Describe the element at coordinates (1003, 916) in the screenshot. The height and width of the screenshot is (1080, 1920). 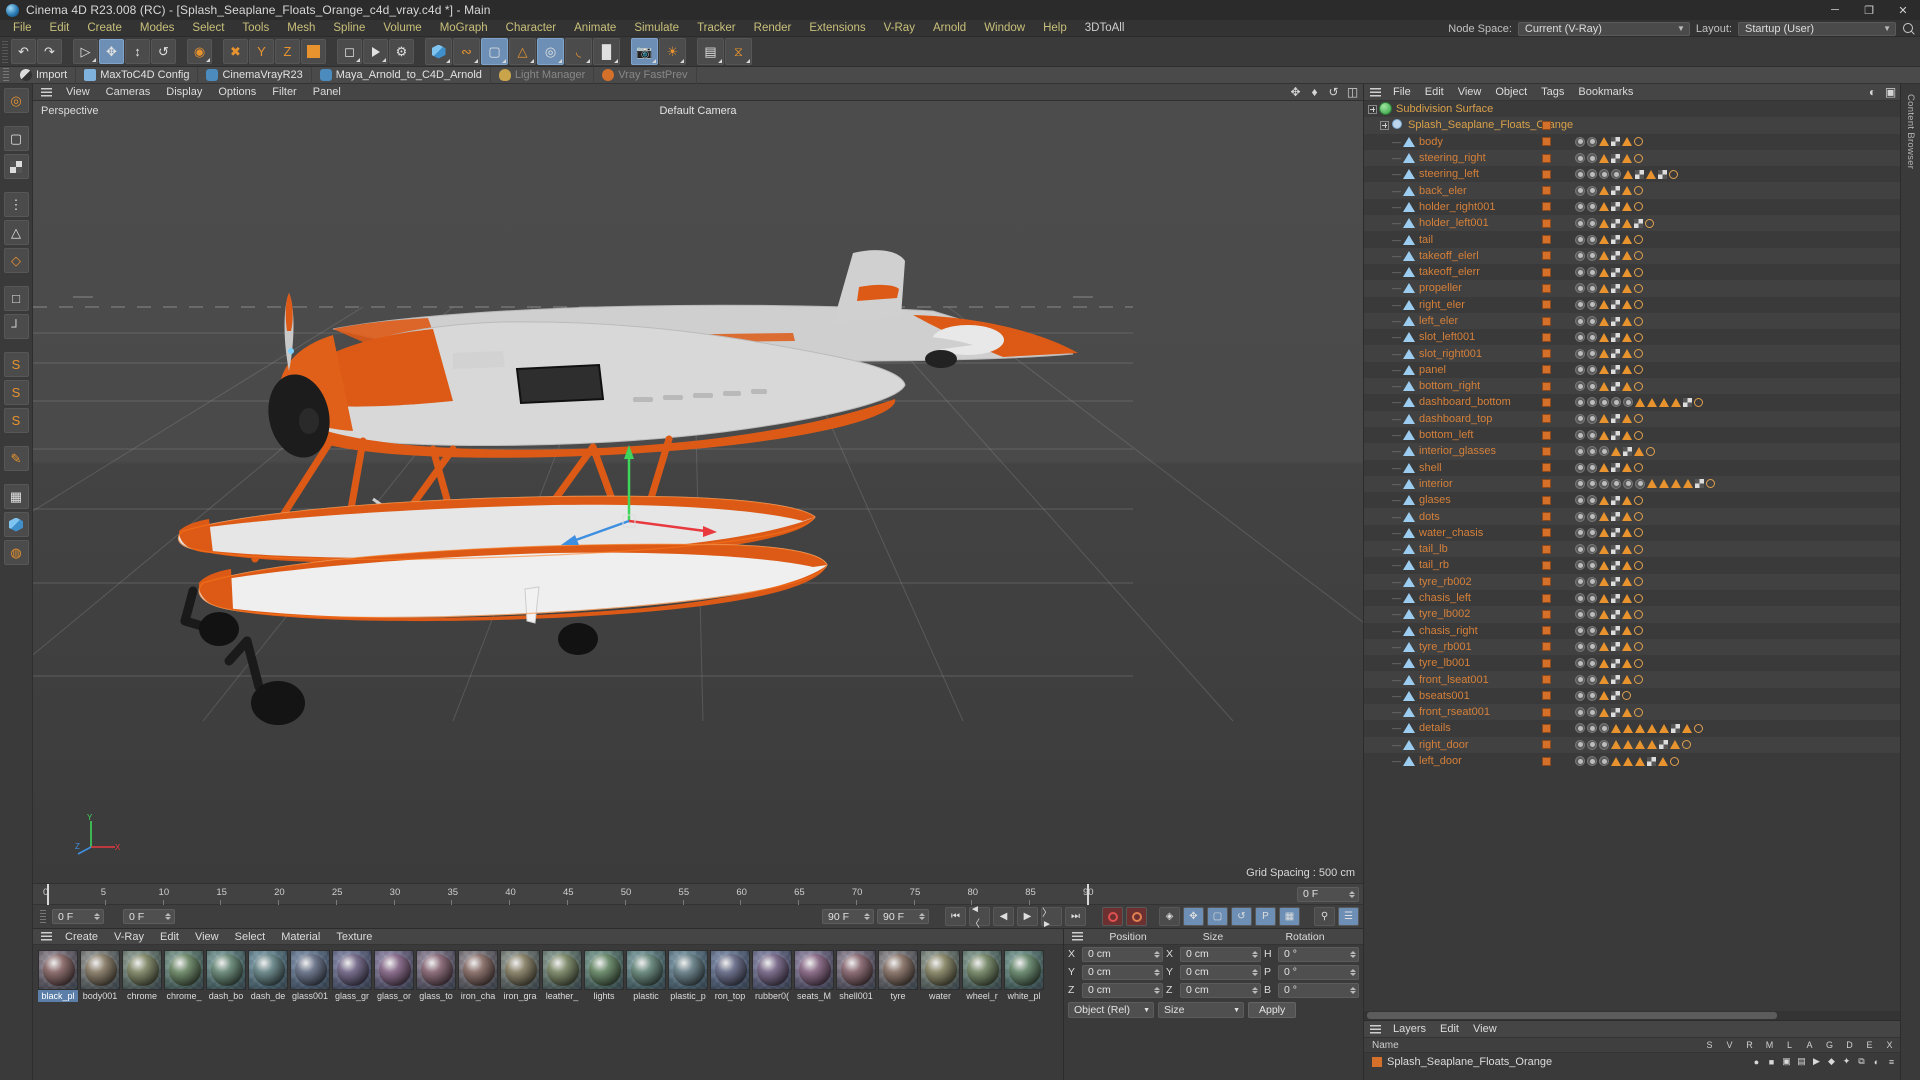
I see `play-backwards-button: ◀` at that location.